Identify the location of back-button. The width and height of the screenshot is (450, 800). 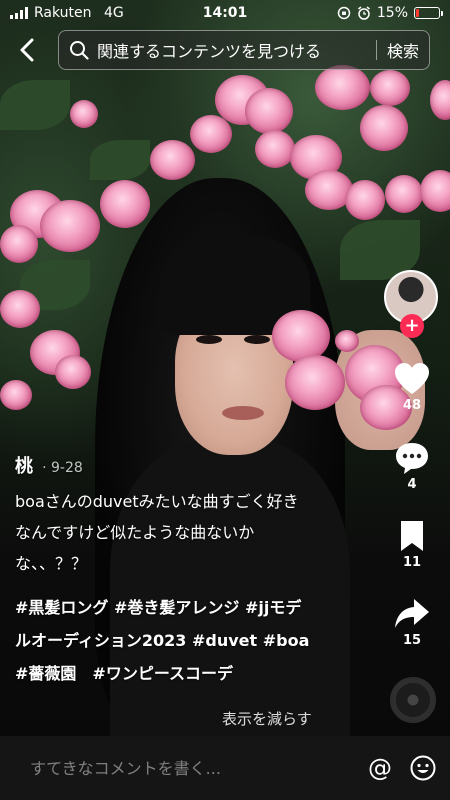
(28, 50).